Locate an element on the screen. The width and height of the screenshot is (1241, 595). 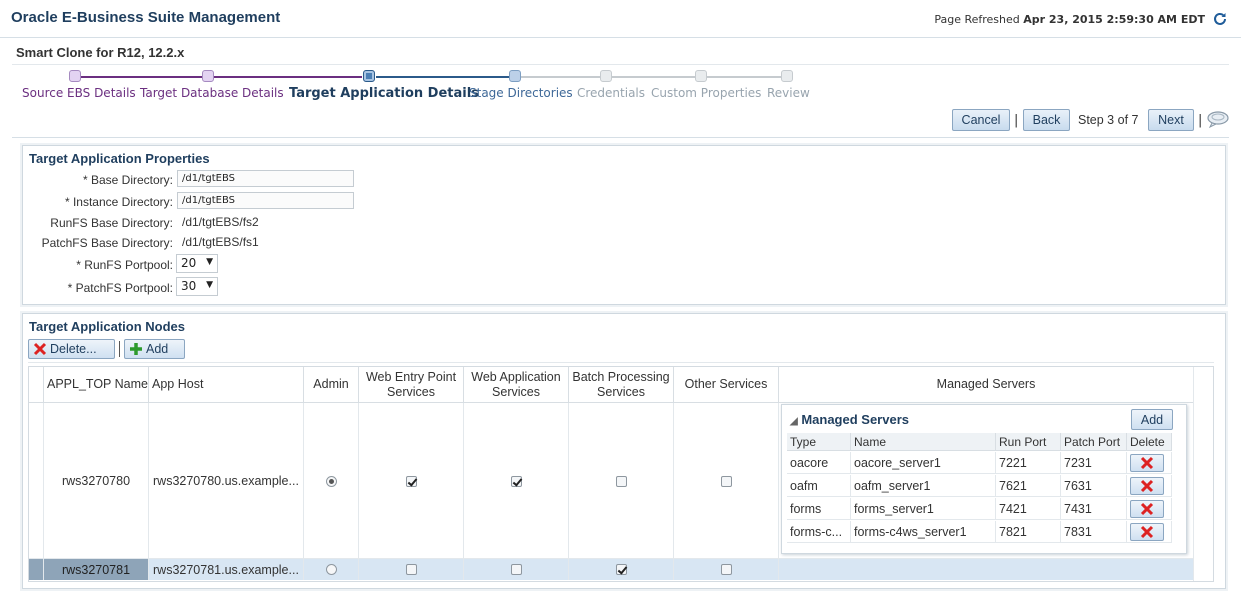
column-header-managed-servers: Managed Servers is located at coordinates (986, 385).